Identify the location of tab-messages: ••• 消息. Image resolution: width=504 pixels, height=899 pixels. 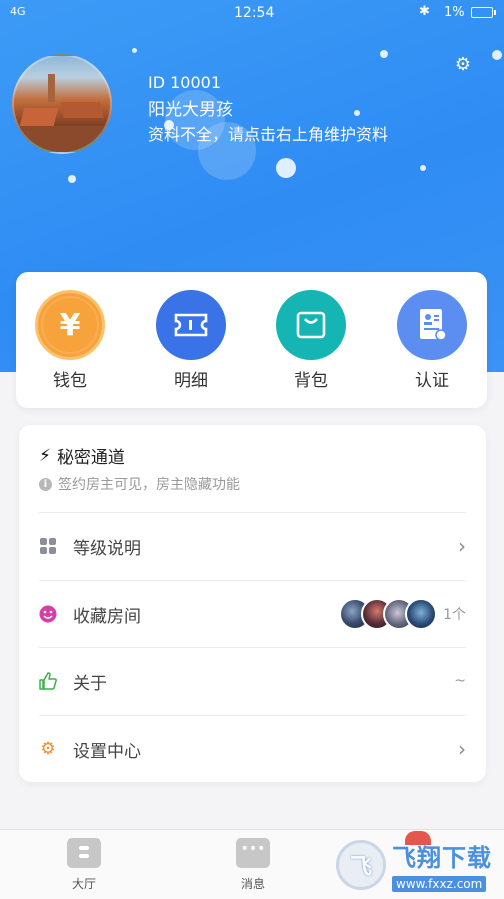
(253, 865).